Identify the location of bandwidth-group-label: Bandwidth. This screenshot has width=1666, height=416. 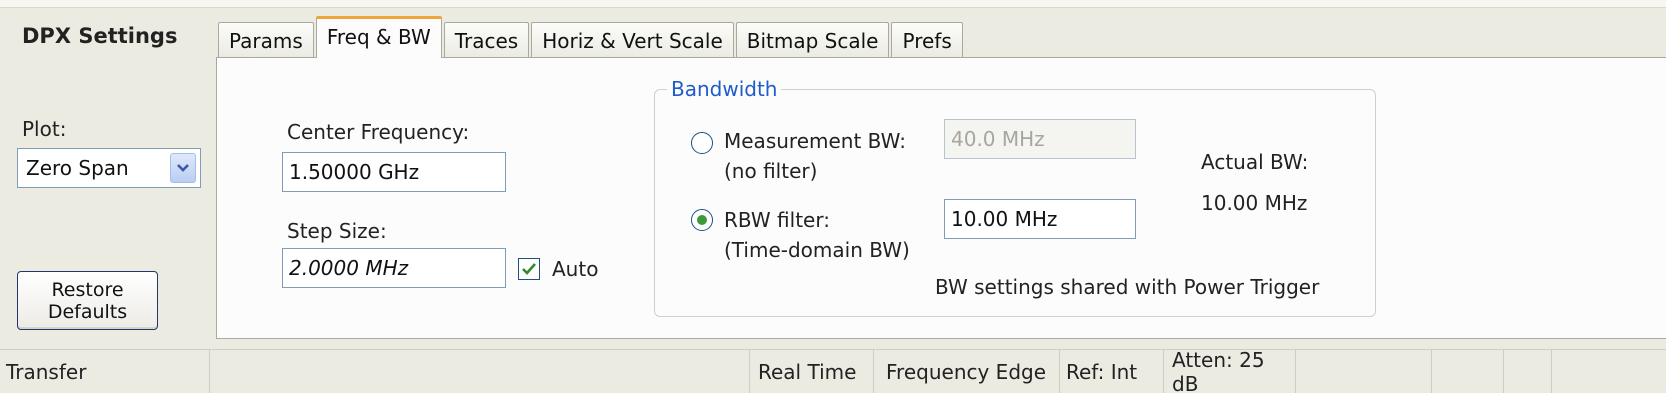
(724, 89).